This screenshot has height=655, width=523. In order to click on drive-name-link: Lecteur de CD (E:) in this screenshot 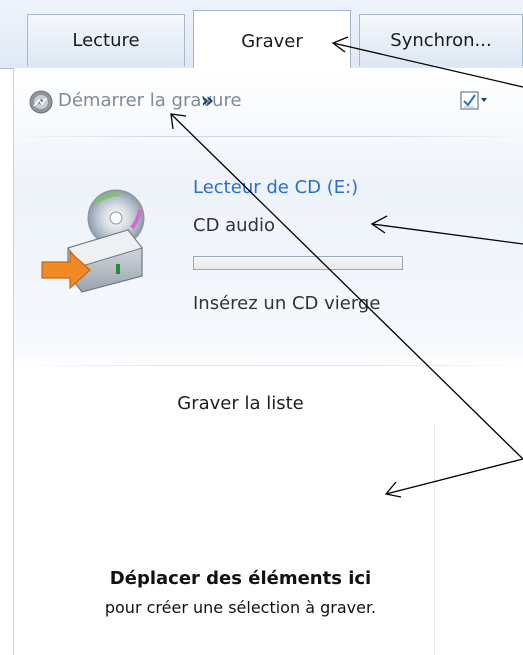, I will do `click(275, 187)`.